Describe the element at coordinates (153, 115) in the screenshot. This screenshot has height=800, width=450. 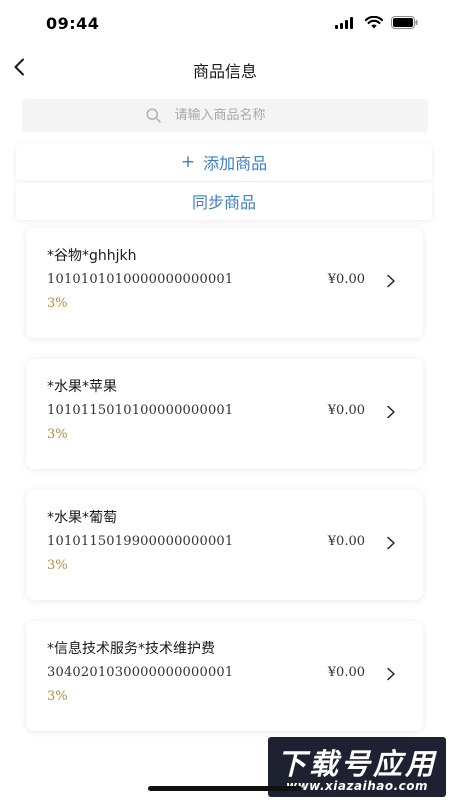
I see `search-icon` at that location.